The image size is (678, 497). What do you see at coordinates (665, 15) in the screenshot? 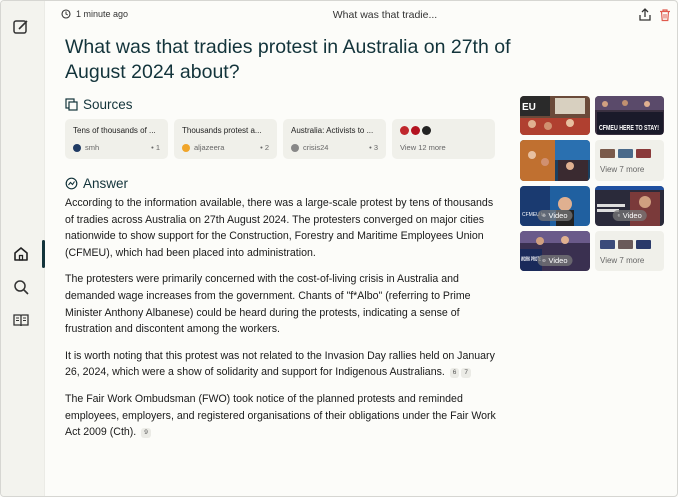
I see `delete-icon` at bounding box center [665, 15].